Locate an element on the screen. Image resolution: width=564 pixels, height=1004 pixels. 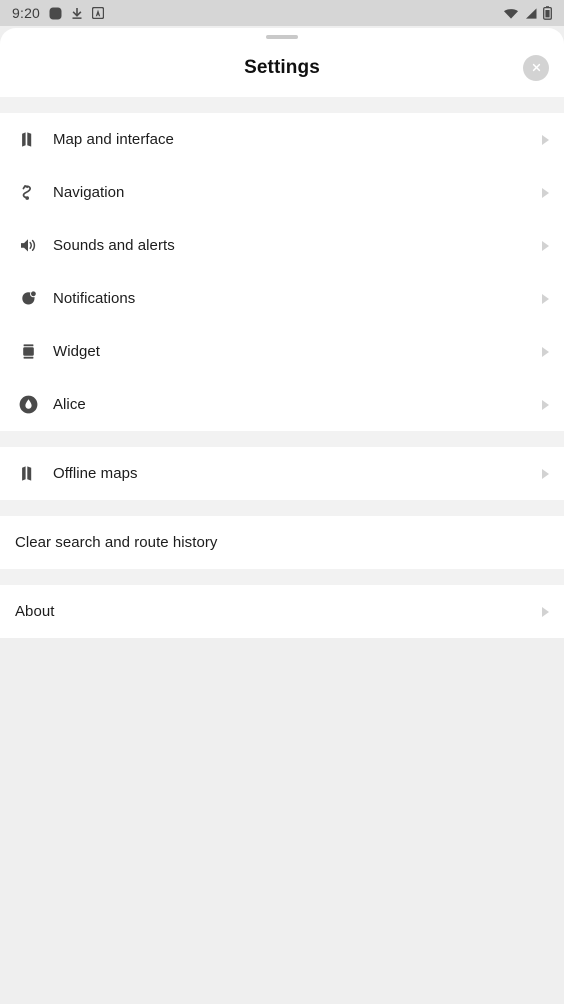
status-bar-left: 9:20 is located at coordinates (58, 13).